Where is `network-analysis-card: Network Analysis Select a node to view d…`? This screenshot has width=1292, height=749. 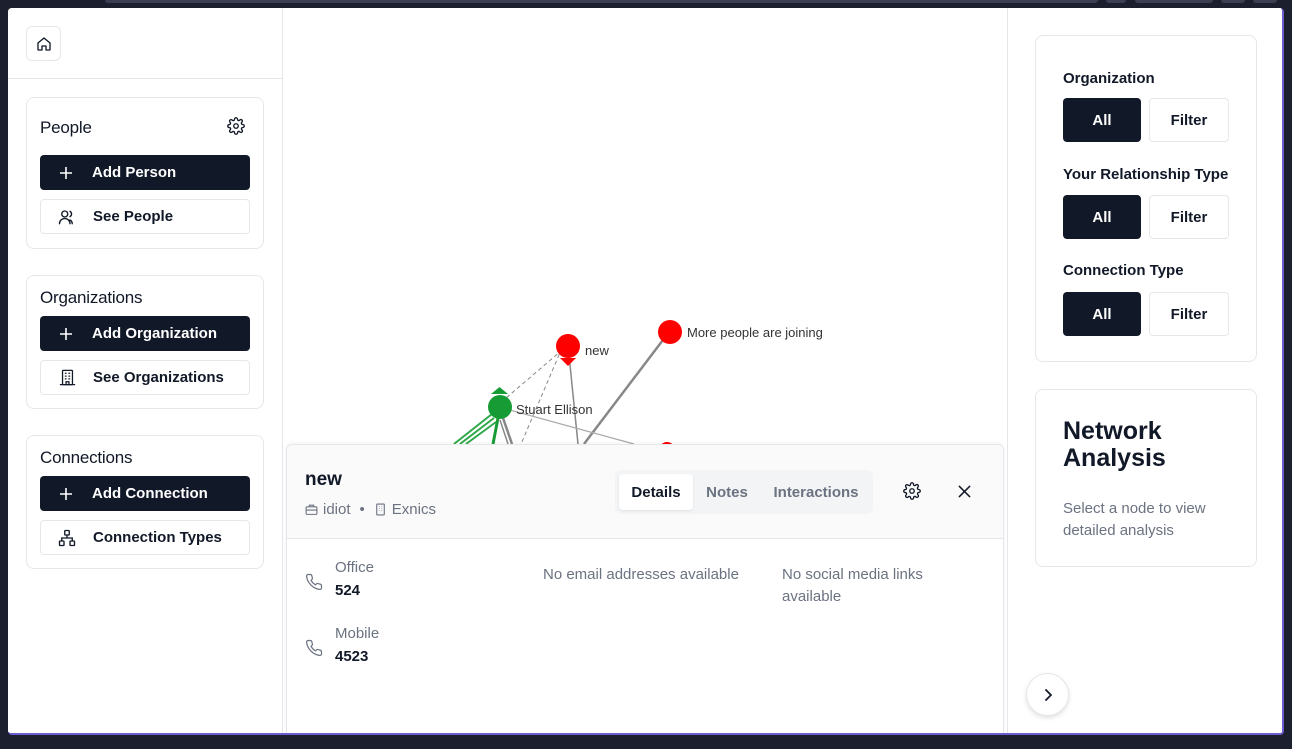
network-analysis-card: Network Analysis Select a node to view d… is located at coordinates (1146, 478).